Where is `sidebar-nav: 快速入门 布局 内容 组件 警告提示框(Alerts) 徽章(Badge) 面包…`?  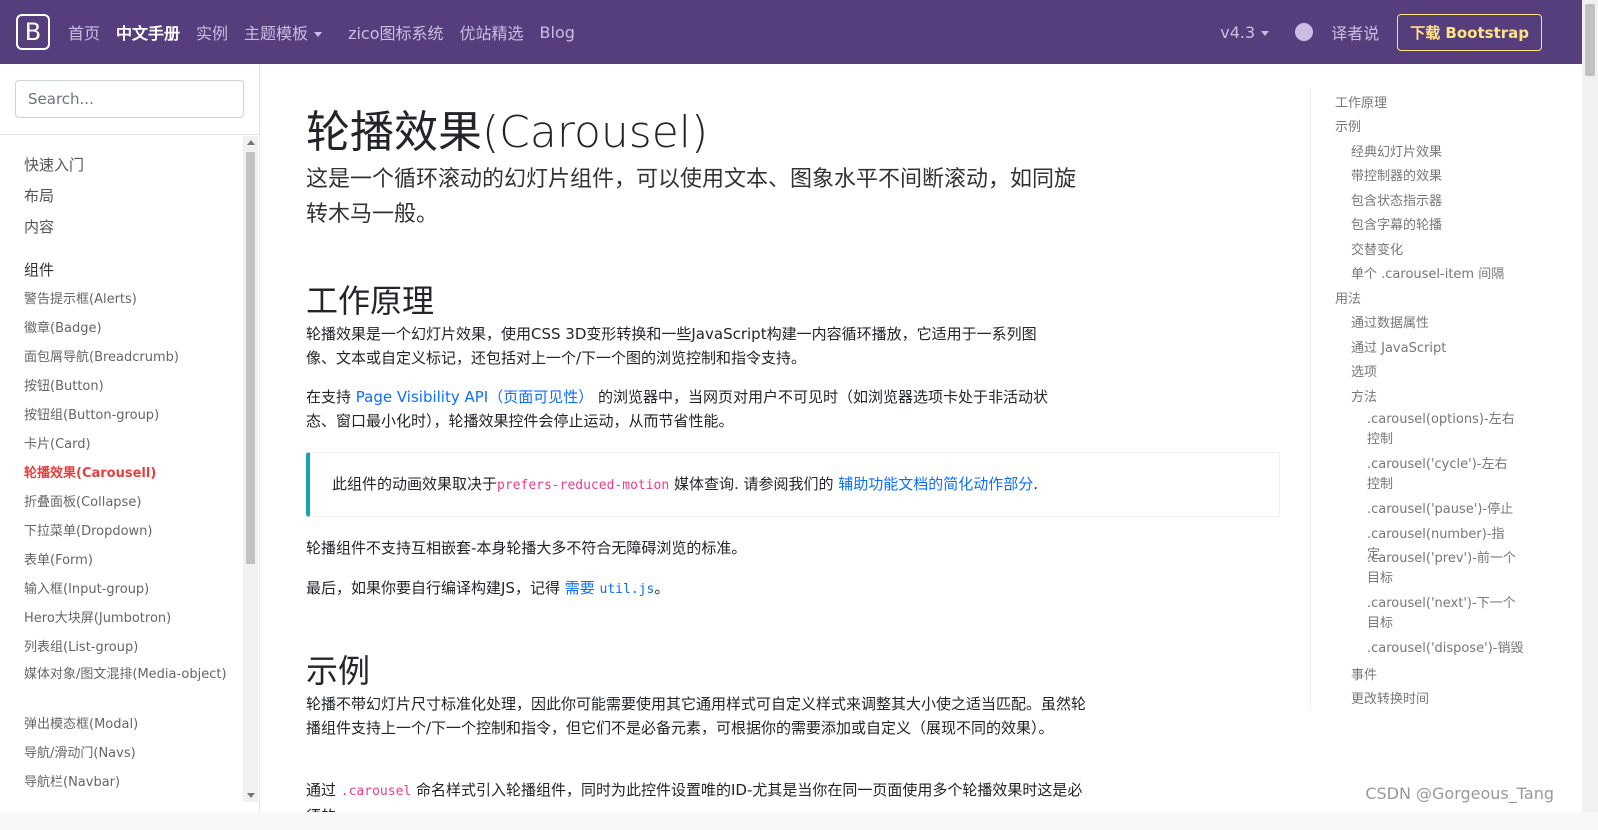
sidebar-nav: 快速入门 布局 内容 组件 警告提示框(Alerts) 徽章(Badge) 面包… is located at coordinates (129, 476).